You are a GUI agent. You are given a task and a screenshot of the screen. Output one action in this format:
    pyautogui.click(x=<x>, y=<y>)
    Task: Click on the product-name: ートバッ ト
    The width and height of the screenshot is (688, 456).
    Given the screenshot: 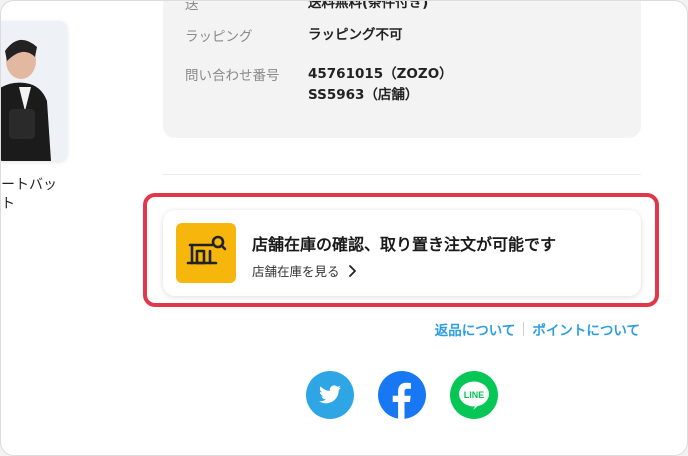 What is the action you would take?
    pyautogui.click(x=41, y=195)
    